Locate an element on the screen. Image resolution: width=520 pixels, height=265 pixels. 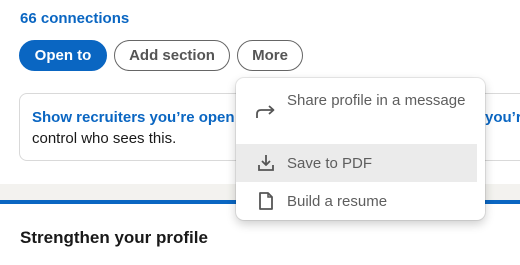
menu-item-share-profile: Share profile in a message is located at coordinates (360, 115).